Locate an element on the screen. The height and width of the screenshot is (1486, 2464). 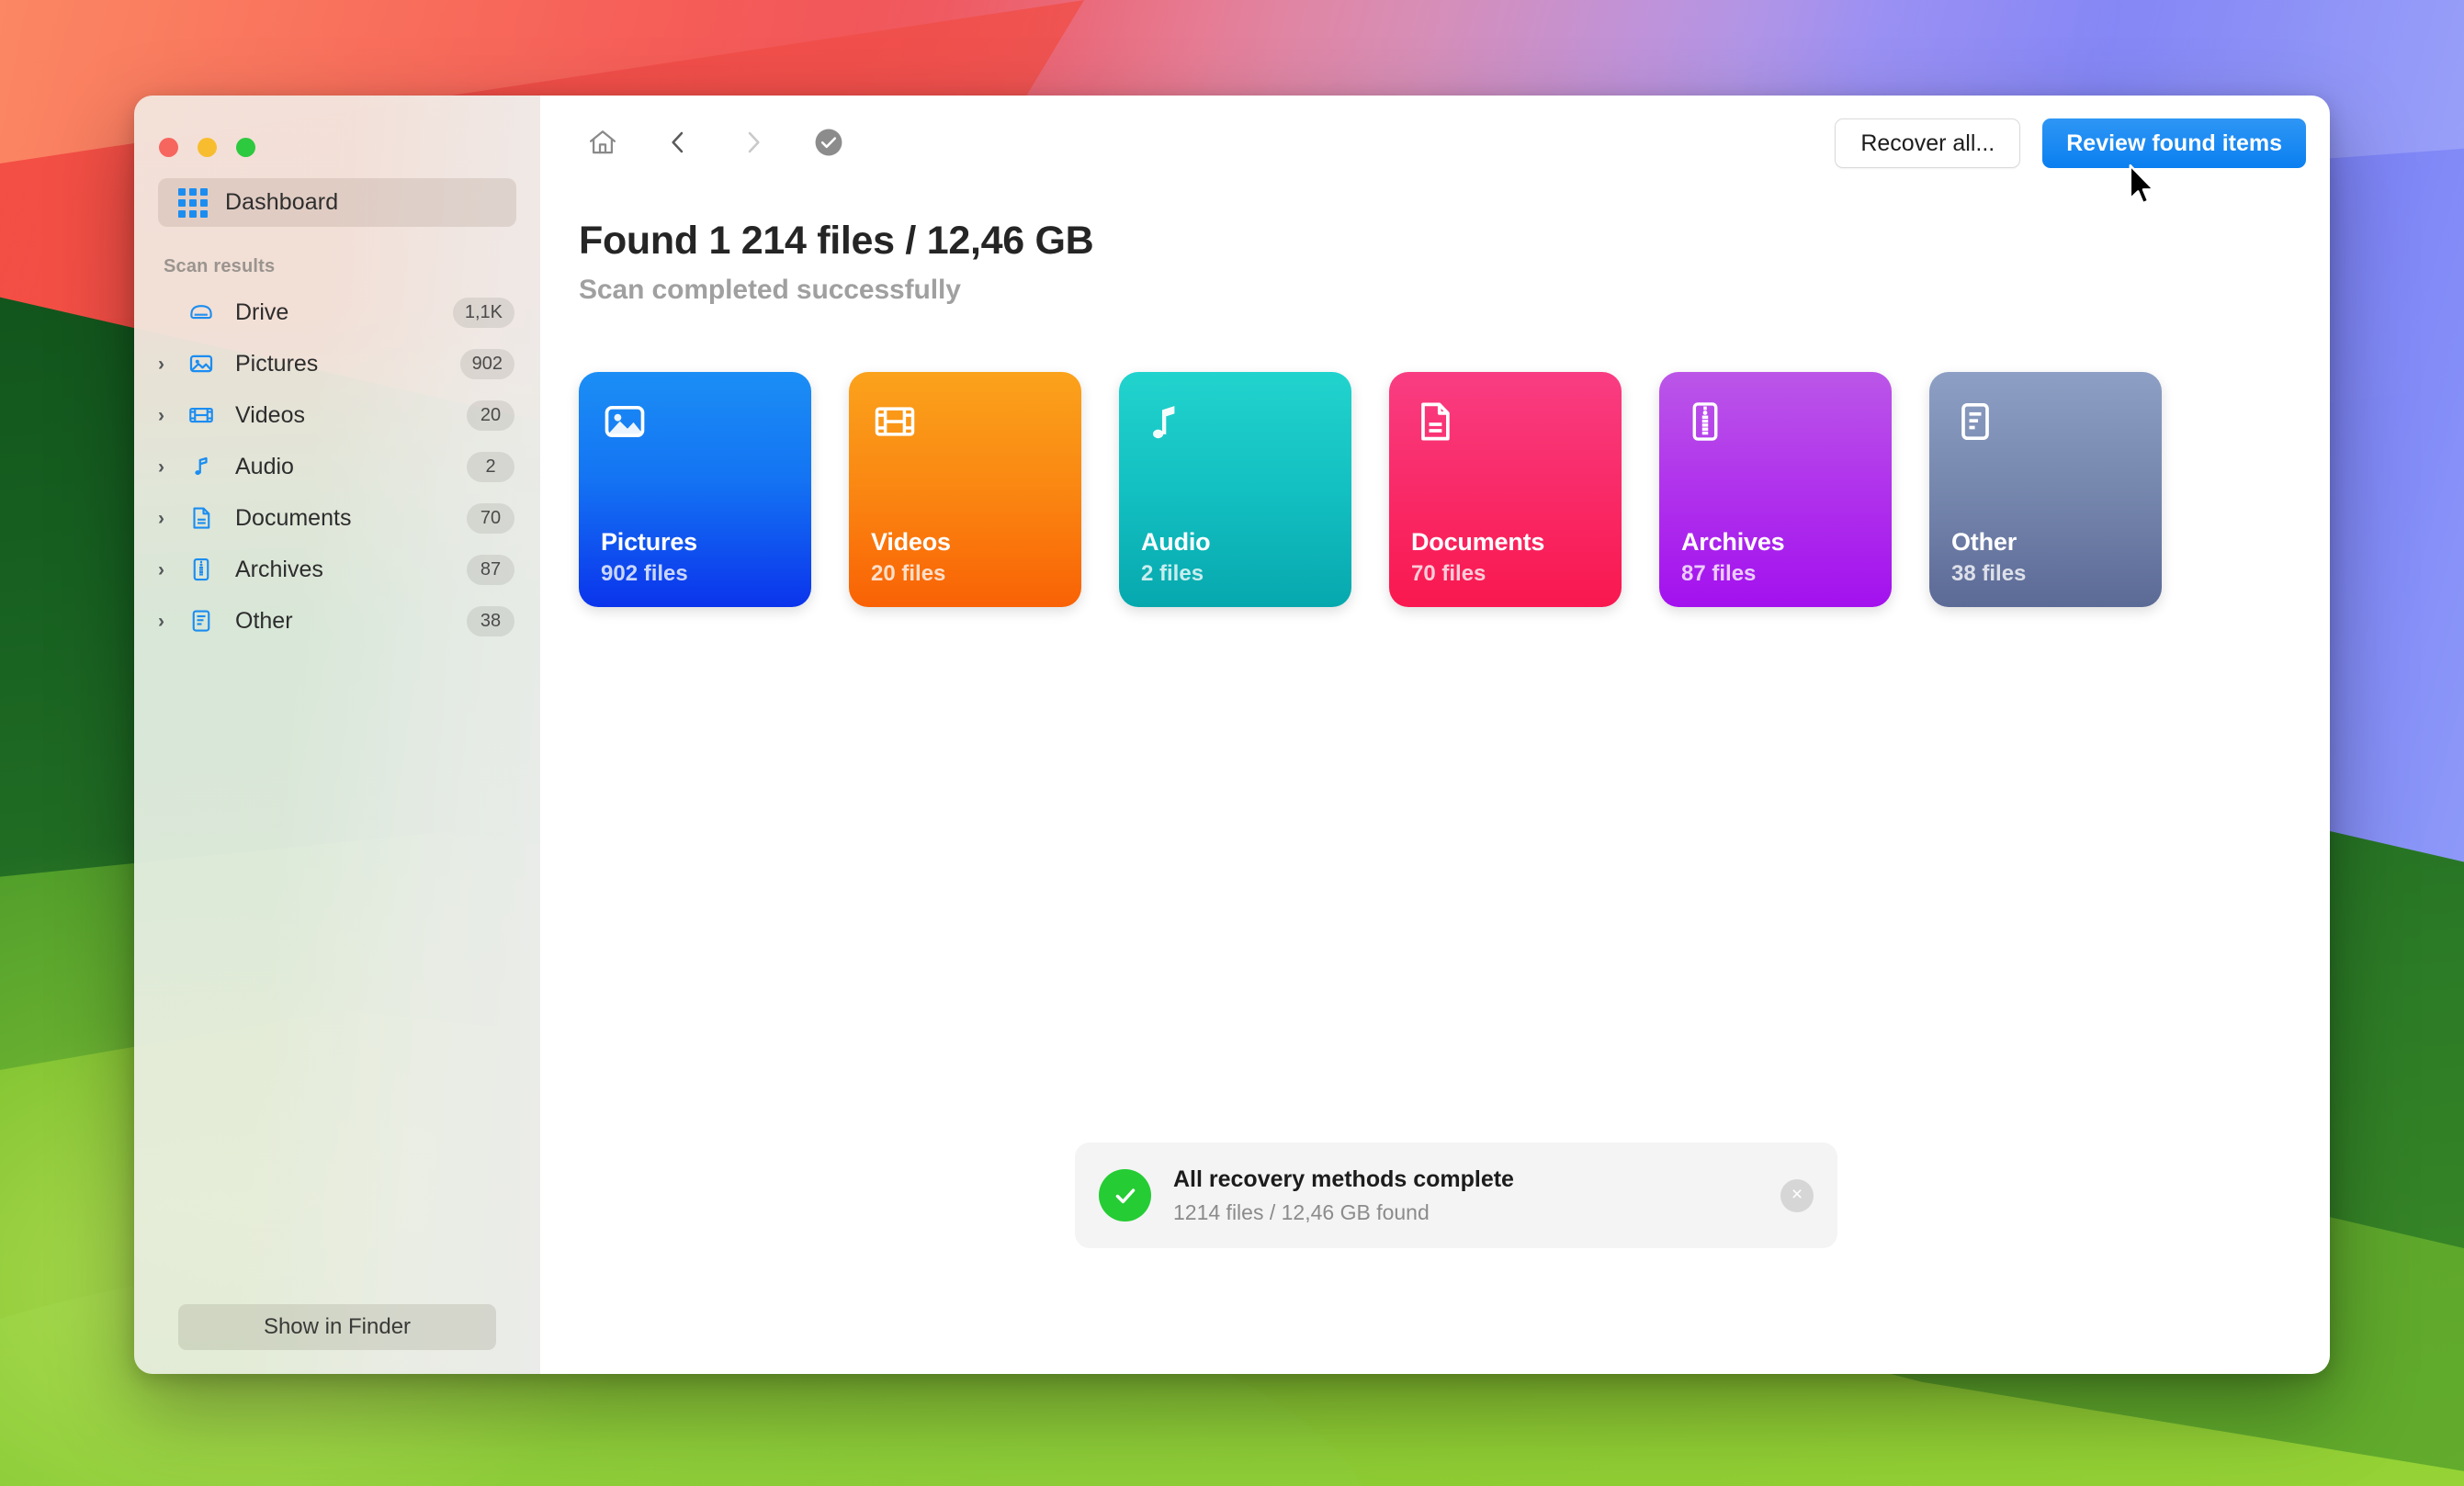
sidebar-item-badge: 87 is located at coordinates (490, 569).